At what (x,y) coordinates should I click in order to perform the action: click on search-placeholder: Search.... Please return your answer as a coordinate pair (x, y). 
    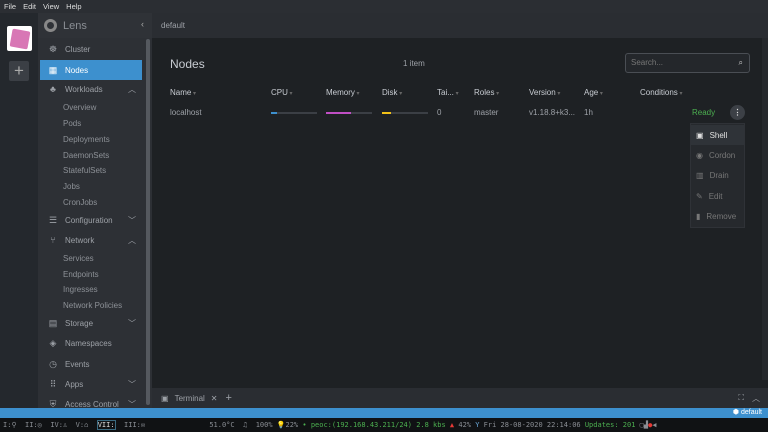
    Looking at the image, I should click on (647, 62).